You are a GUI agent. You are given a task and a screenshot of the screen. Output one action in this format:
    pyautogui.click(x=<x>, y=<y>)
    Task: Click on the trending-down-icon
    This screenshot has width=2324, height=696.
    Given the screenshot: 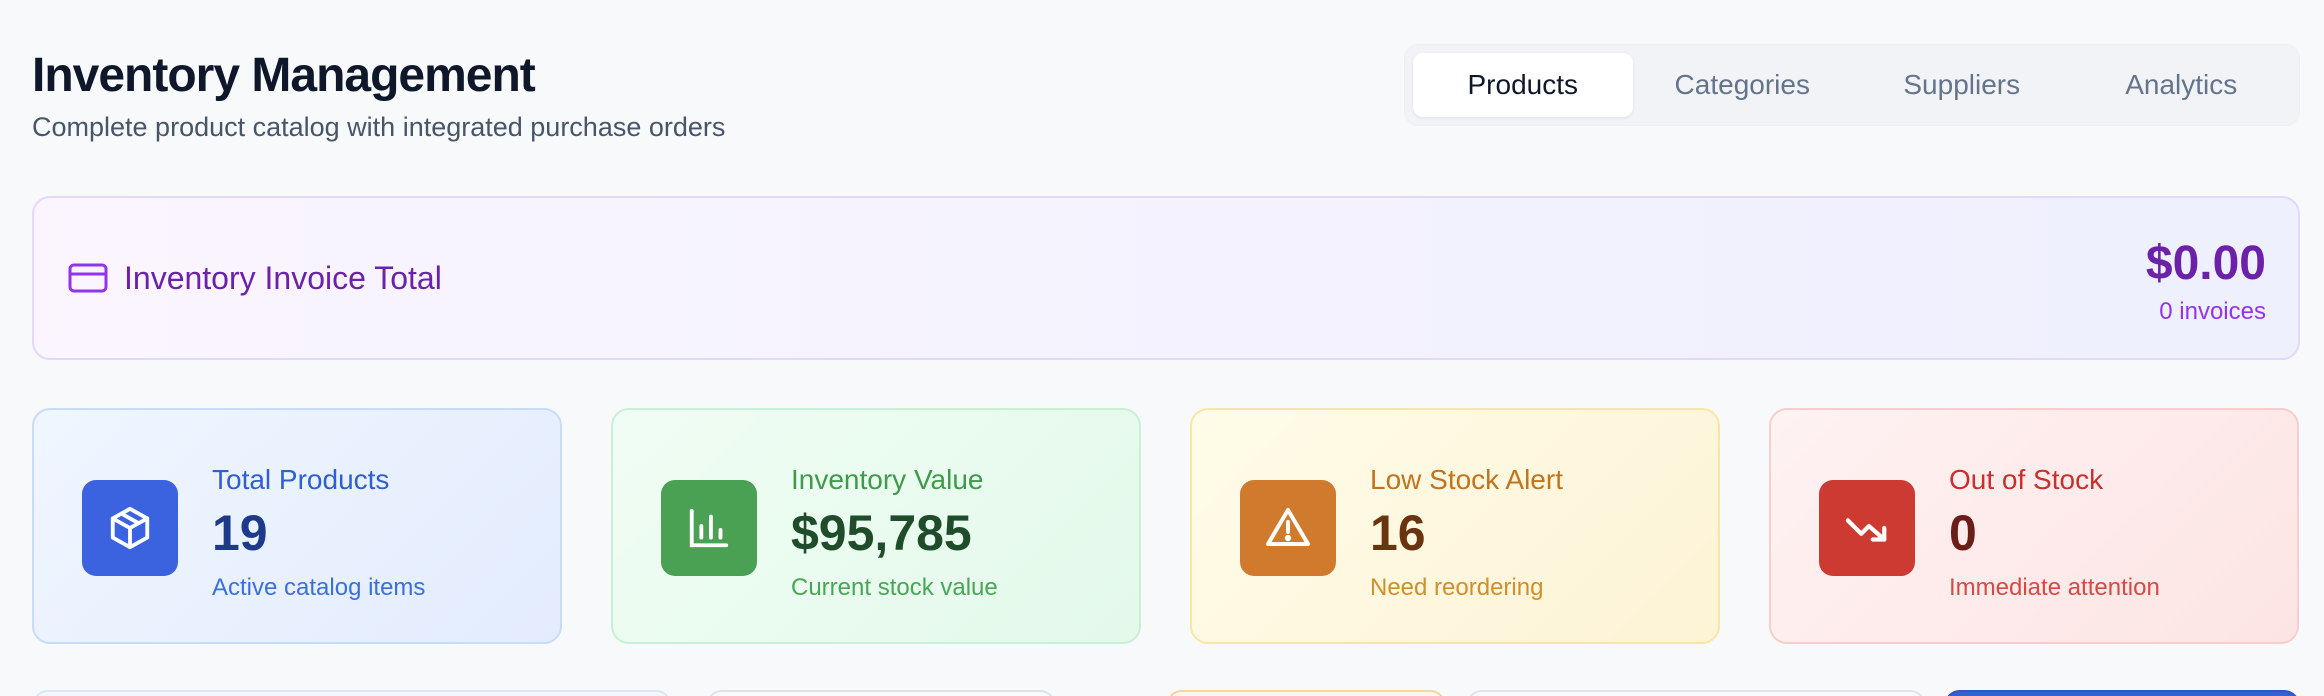 What is the action you would take?
    pyautogui.click(x=1867, y=528)
    